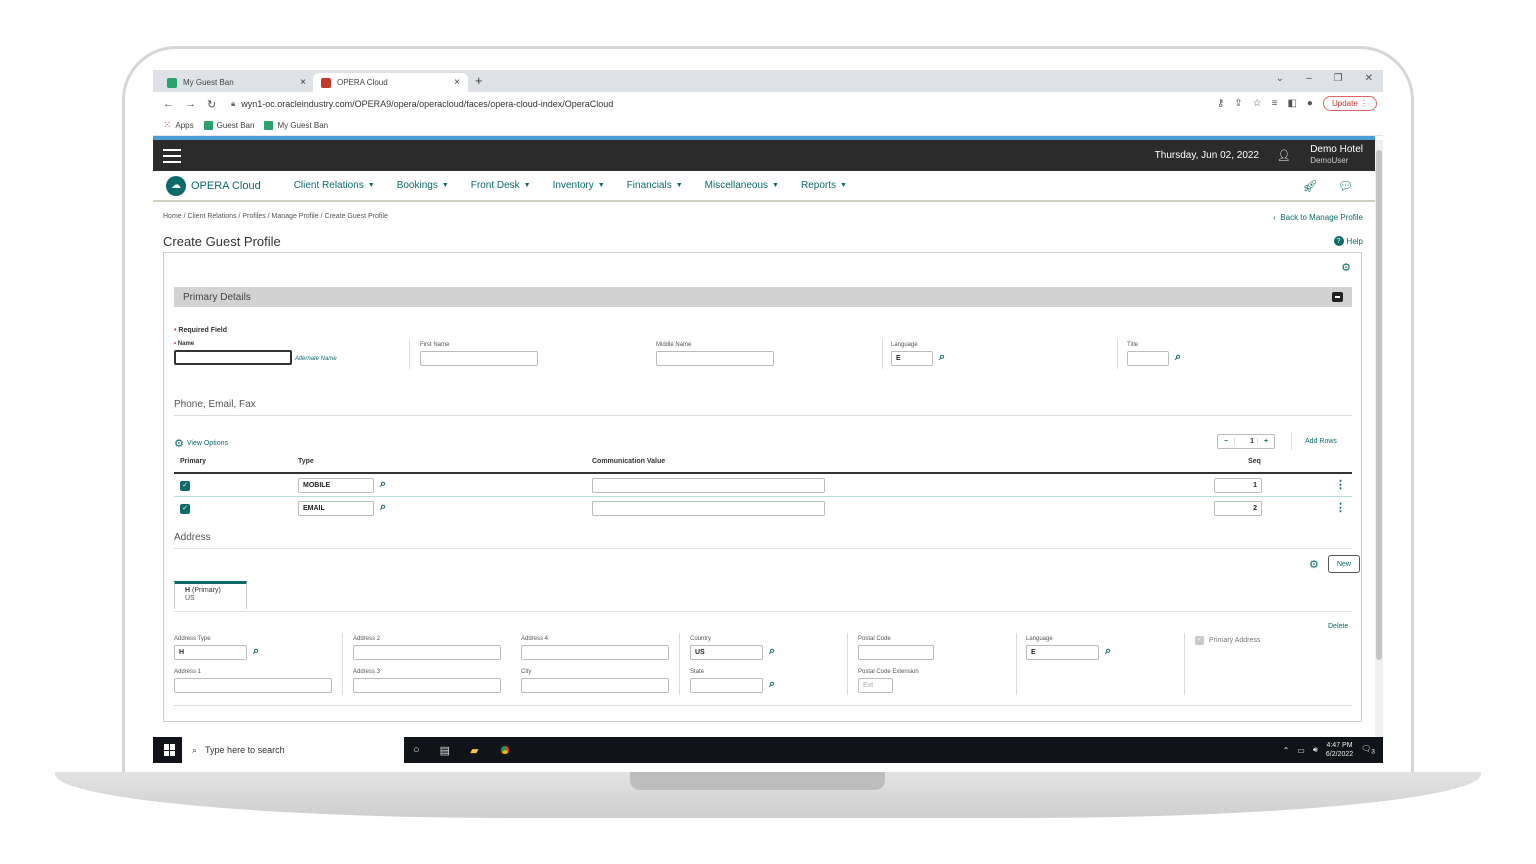 This screenshot has width=1536, height=864. Describe the element at coordinates (1344, 564) in the screenshot. I see `new-address-button: New` at that location.